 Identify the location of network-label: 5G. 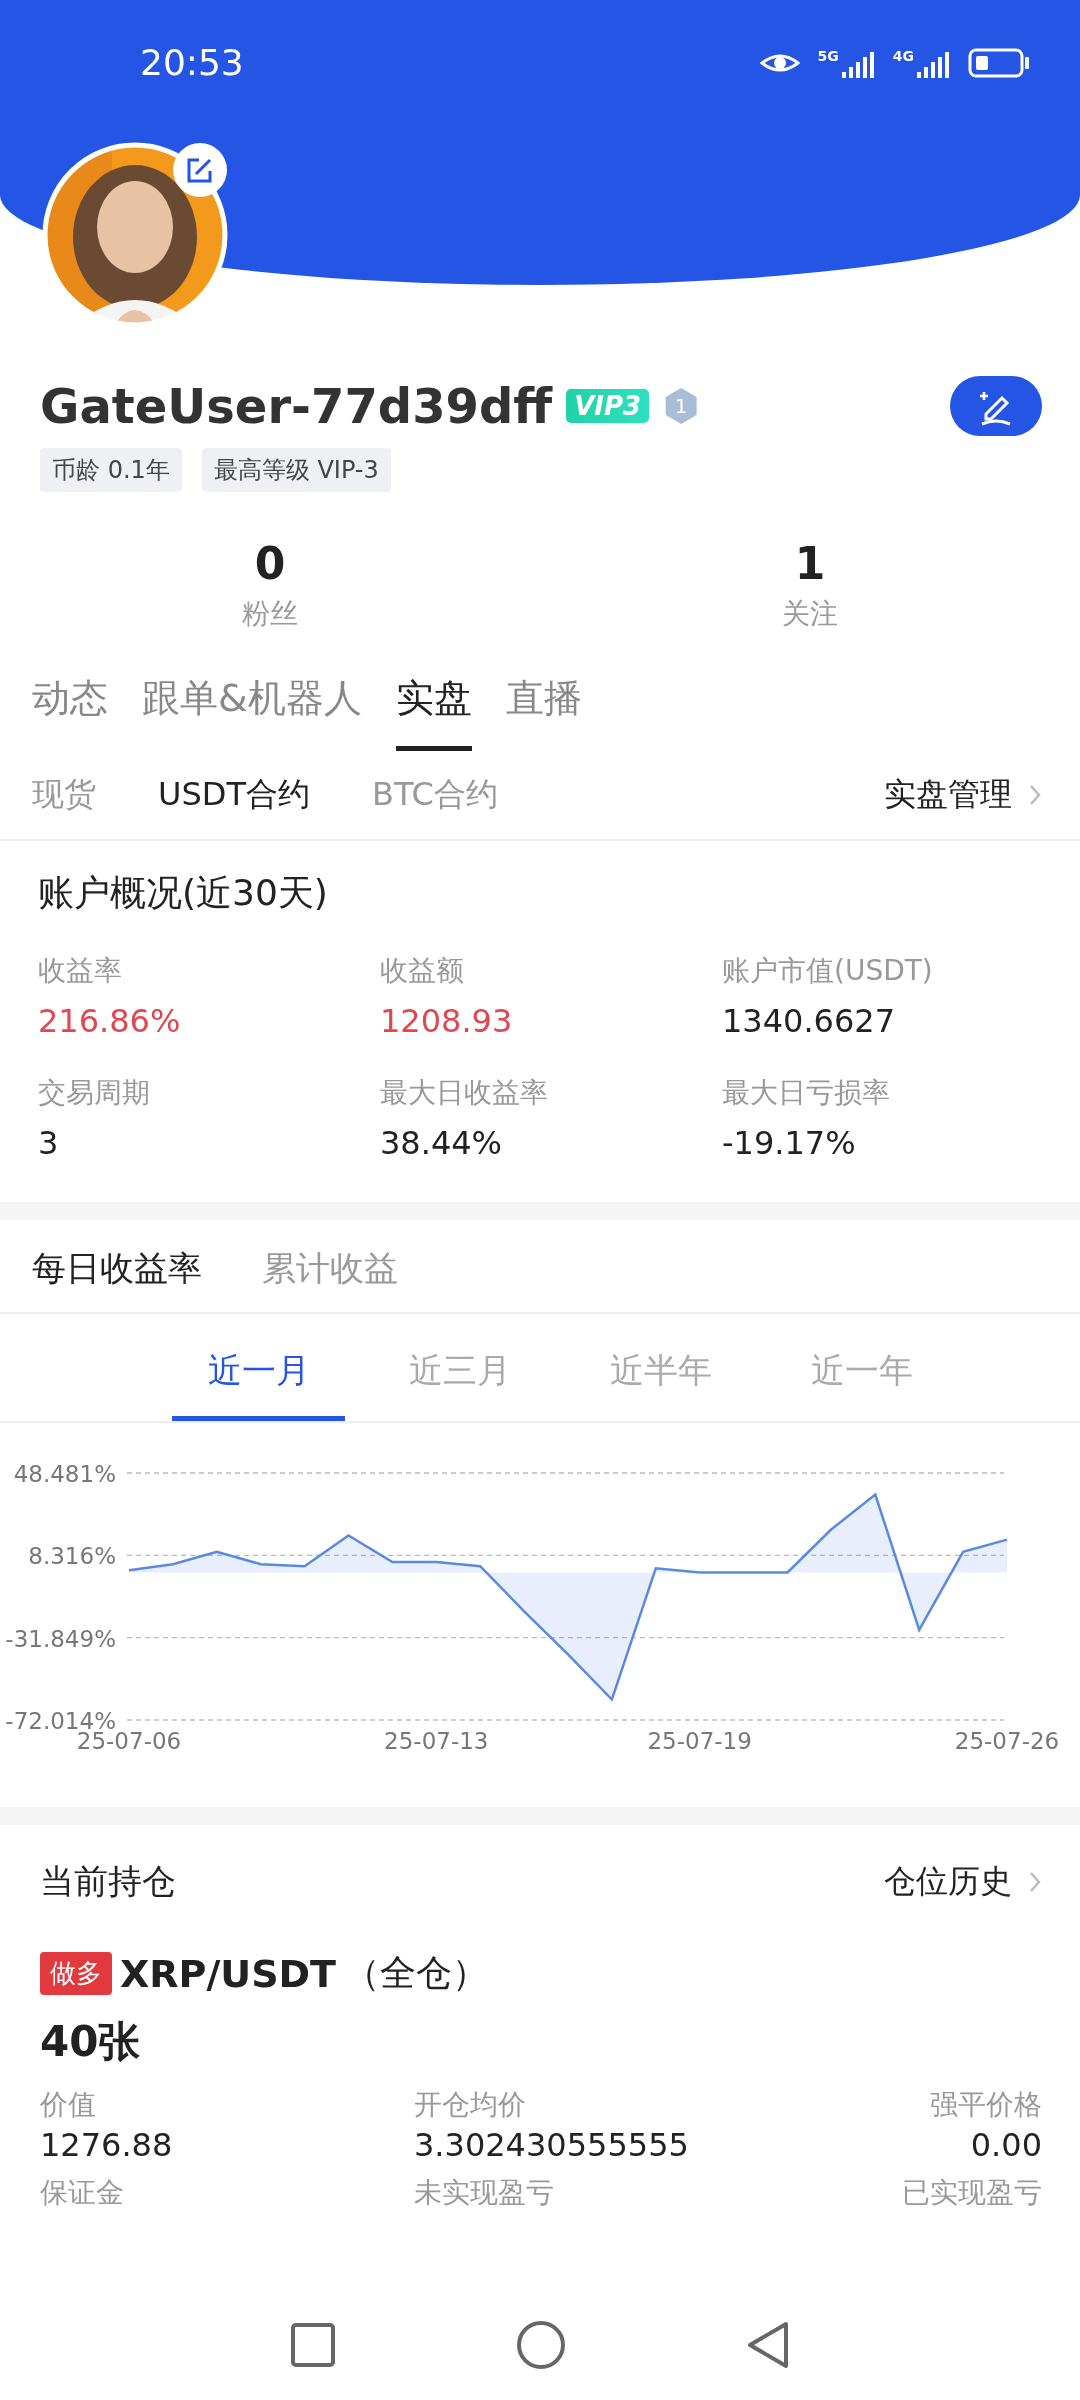
(828, 55).